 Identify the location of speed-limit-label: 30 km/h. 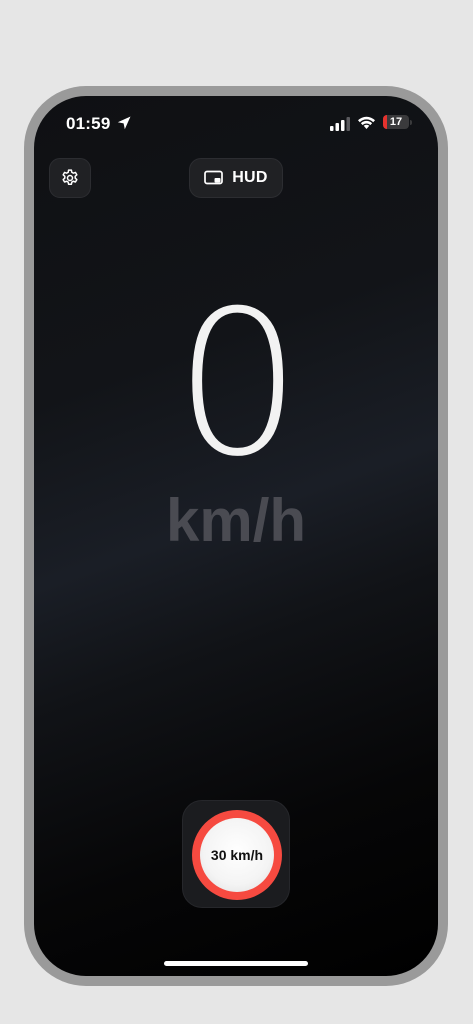
(237, 855).